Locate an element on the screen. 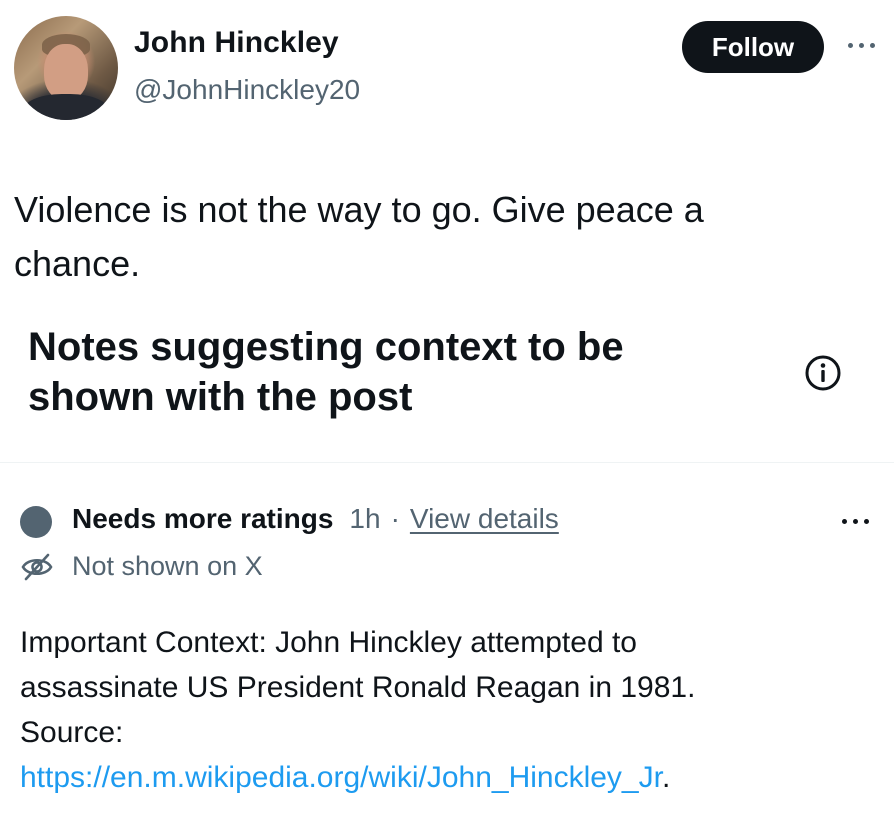 The height and width of the screenshot is (829, 894). avatar-face is located at coordinates (66, 72).